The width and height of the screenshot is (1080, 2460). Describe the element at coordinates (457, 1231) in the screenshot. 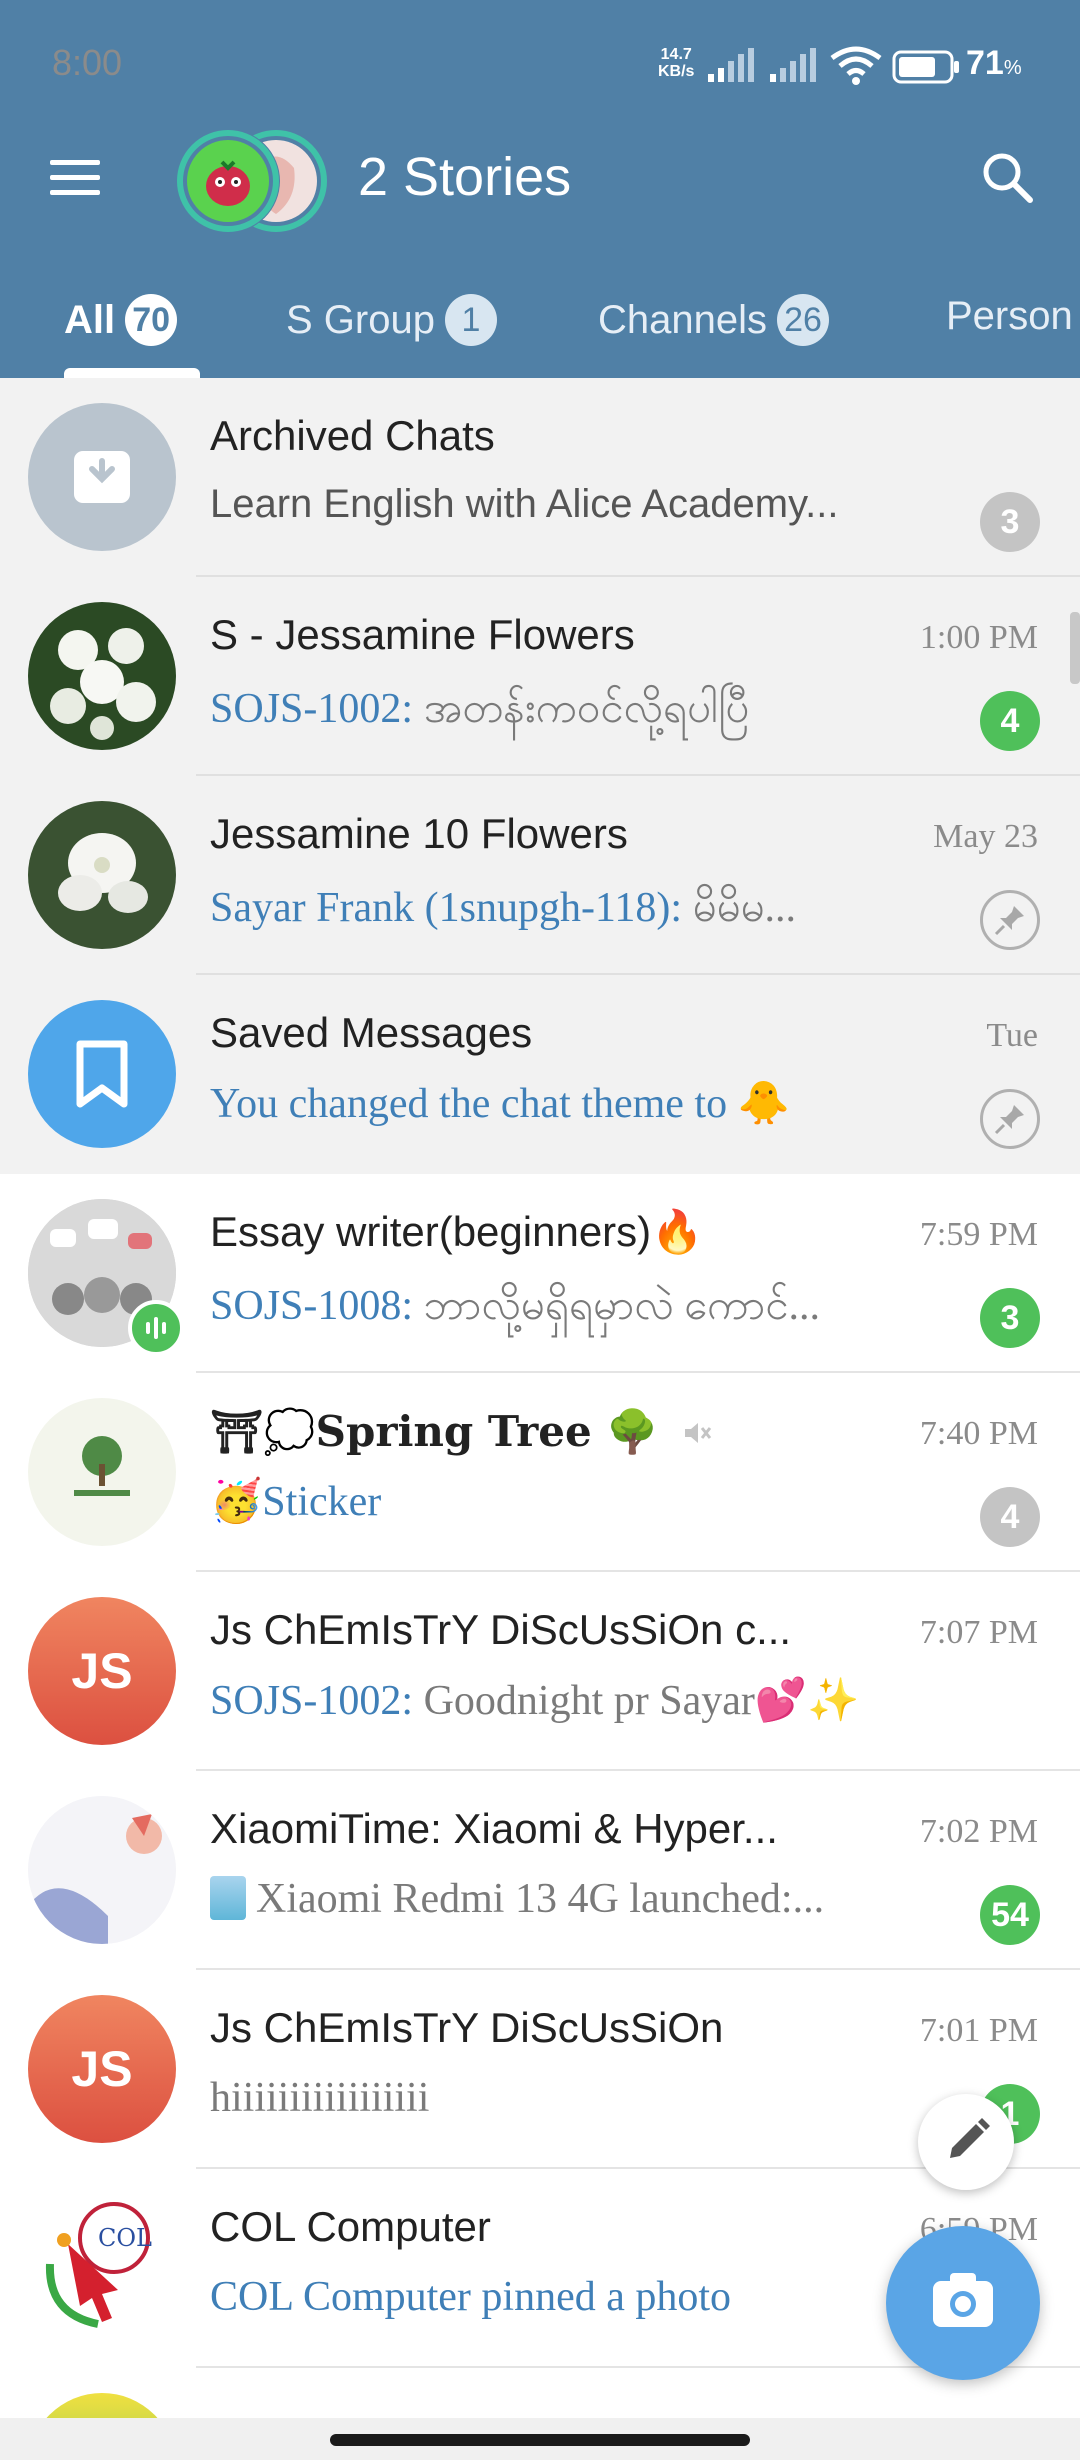

I see `chat-name: Essay writer(beginners)🔥` at that location.